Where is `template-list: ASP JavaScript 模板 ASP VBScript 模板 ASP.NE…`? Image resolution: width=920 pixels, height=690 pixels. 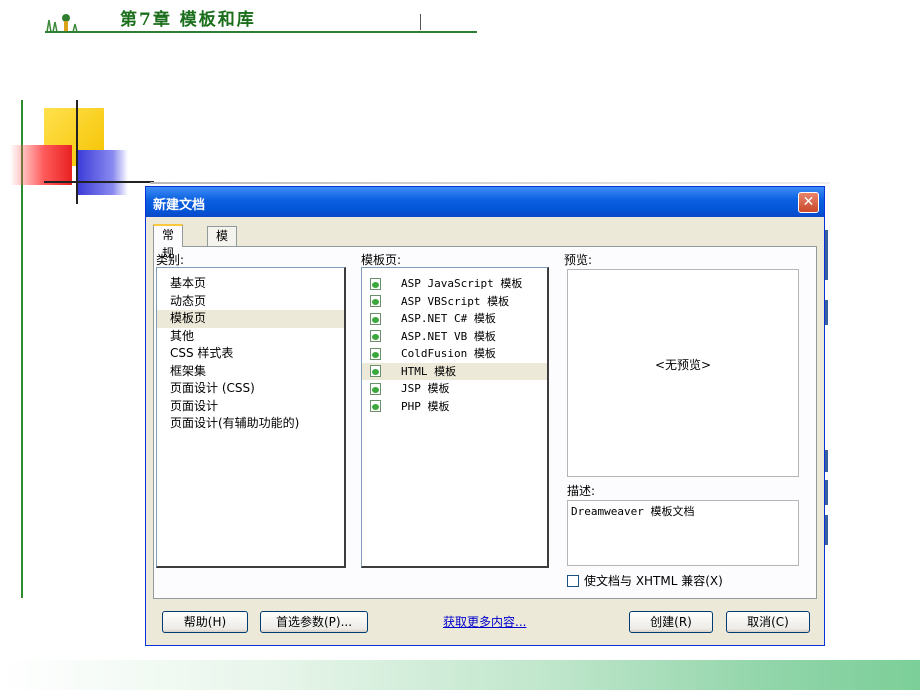 template-list: ASP JavaScript 模板 ASP VBScript 模板 ASP.NE… is located at coordinates (455, 417).